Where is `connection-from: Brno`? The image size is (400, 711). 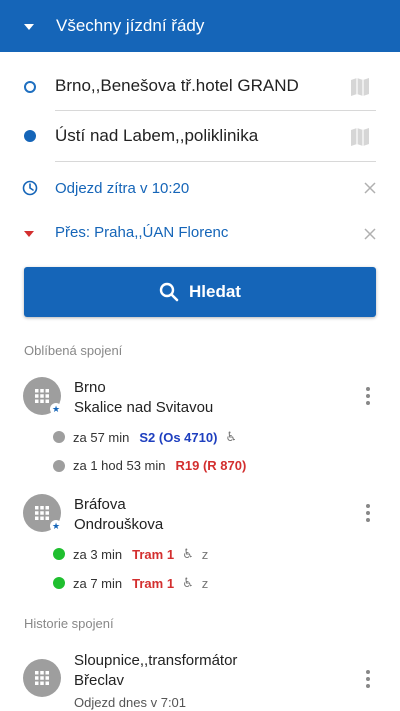 connection-from: Brno is located at coordinates (90, 387).